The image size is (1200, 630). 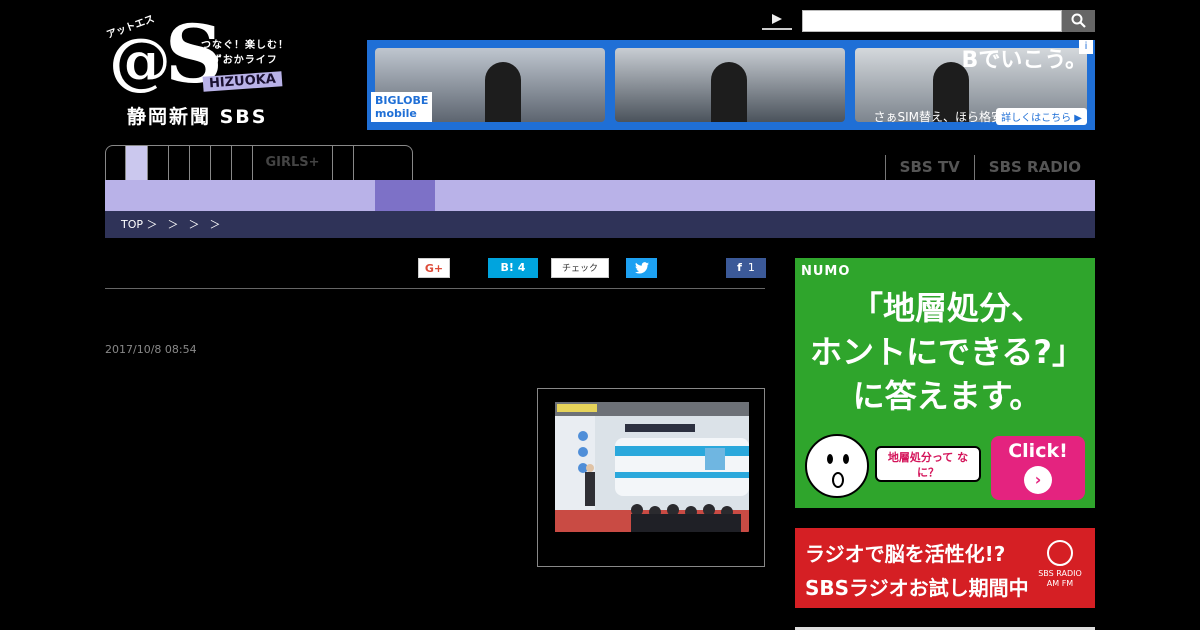 I want to click on zoom-icon, so click(x=748, y=529).